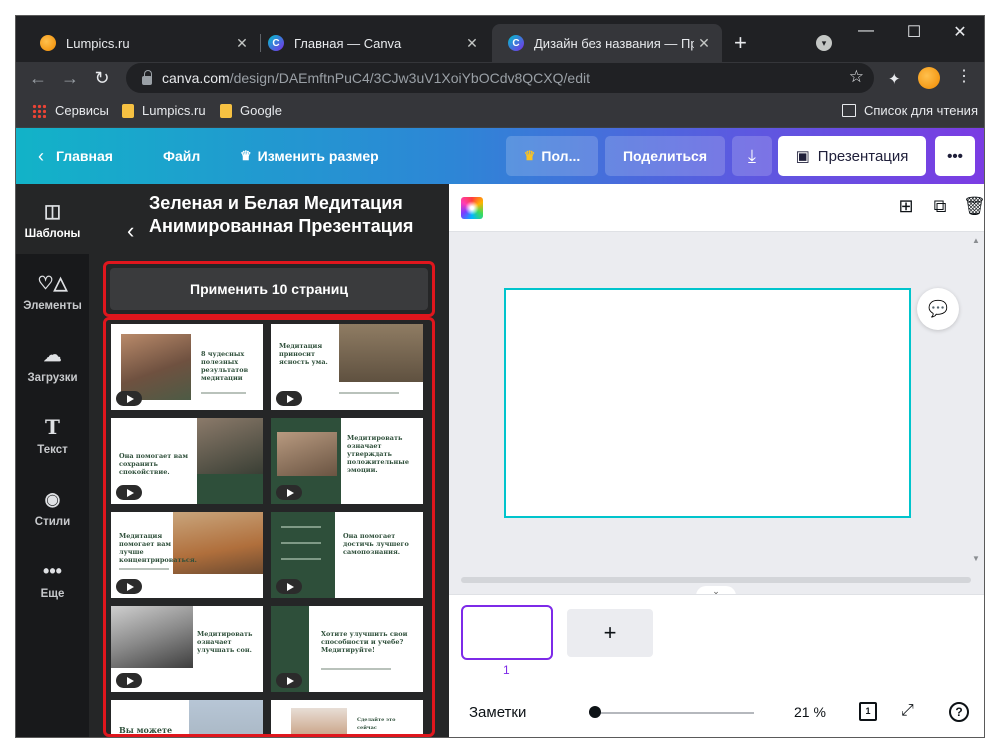  Describe the element at coordinates (929, 78) in the screenshot. I see `profile-avatar` at that location.